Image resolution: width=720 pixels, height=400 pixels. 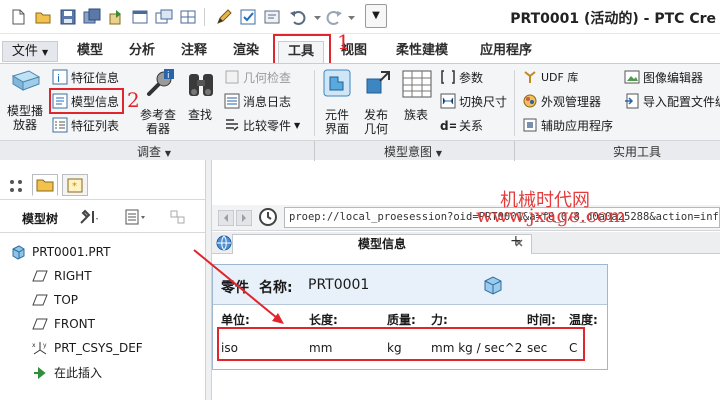 What do you see at coordinates (355, 16) in the screenshot?
I see `redo-menu-icon` at bounding box center [355, 16].